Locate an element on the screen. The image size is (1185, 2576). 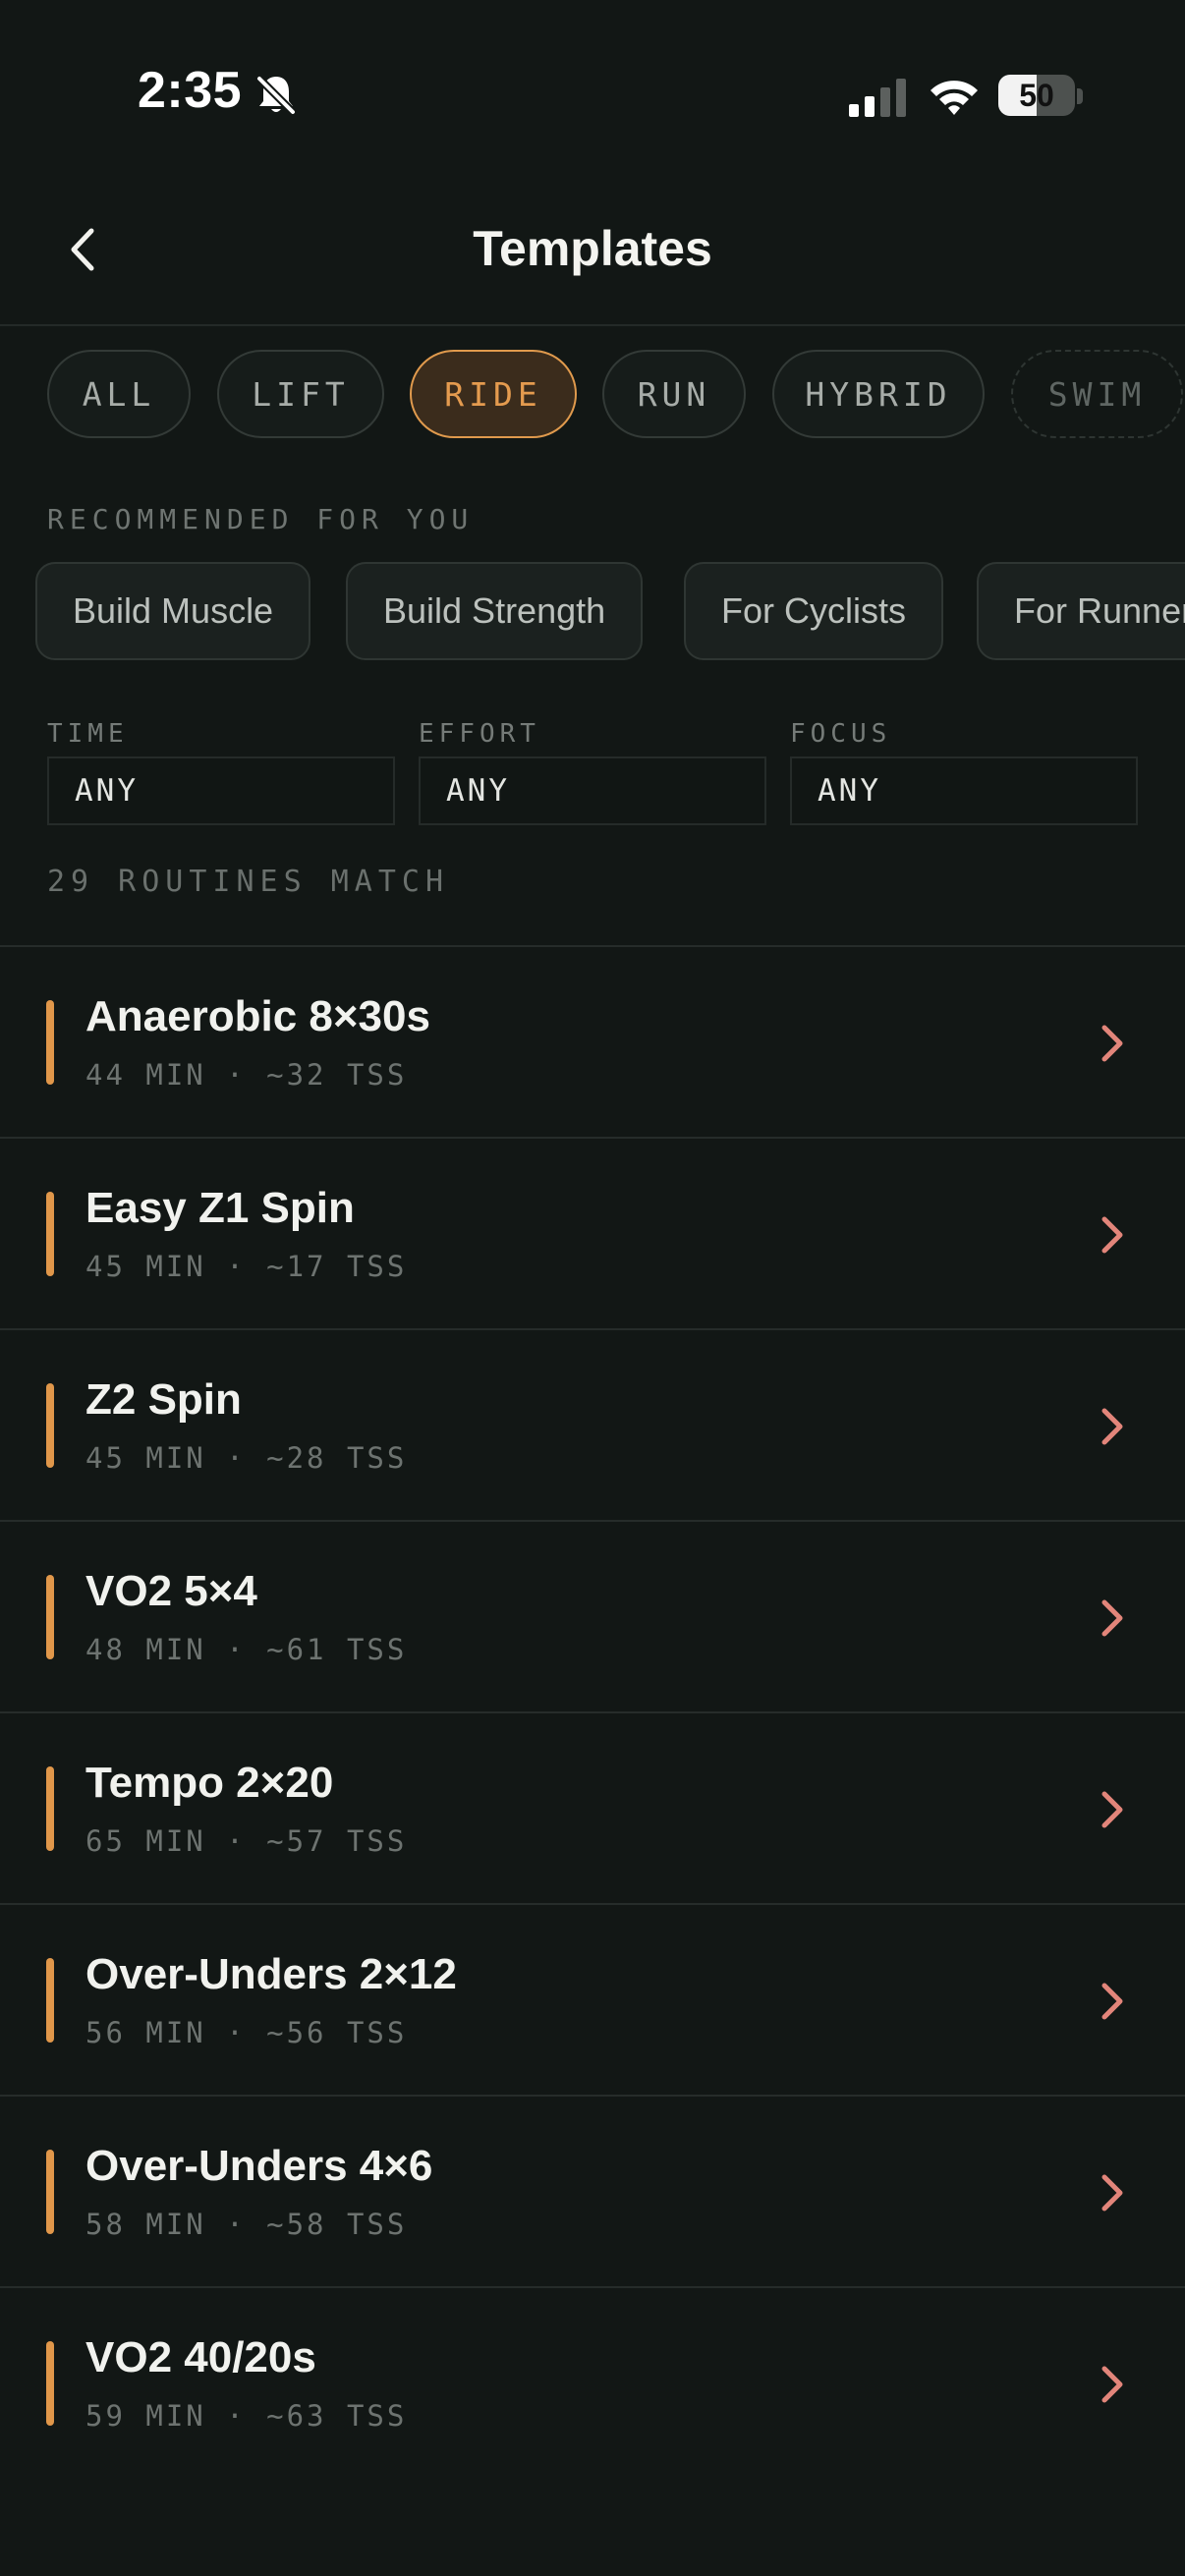
routine-meta: 48 MIN · ~61 TSS is located at coordinates (247, 1649).